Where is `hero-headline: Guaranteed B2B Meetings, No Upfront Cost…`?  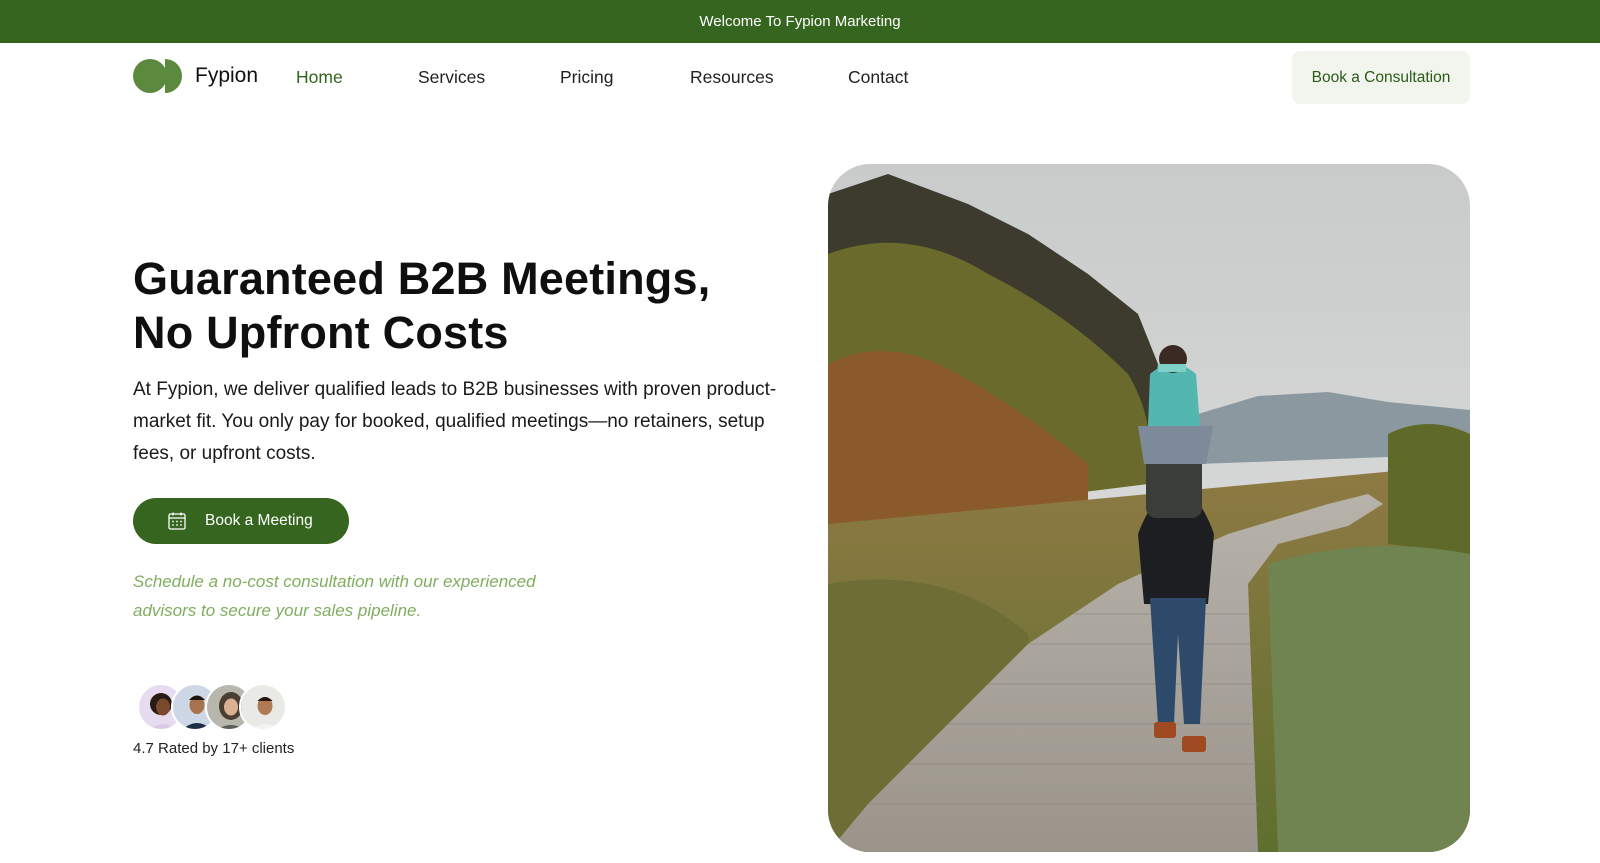 hero-headline: Guaranteed B2B Meetings, No Upfront Cost… is located at coordinates (453, 306).